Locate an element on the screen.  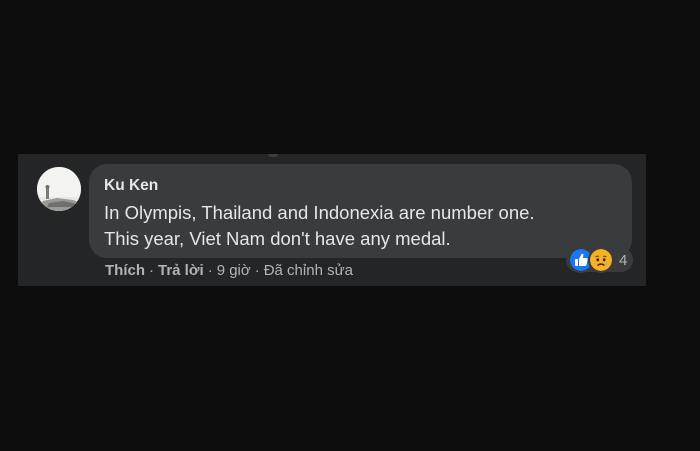
comment-actions: Thích · Trả lời · 9 giờ · Đã chỉnh sửa is located at coordinates (229, 270).